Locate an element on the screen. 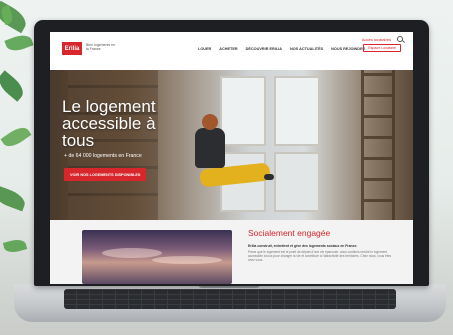 The image size is (453, 335). site-logo: Erilia is located at coordinates (72, 48).